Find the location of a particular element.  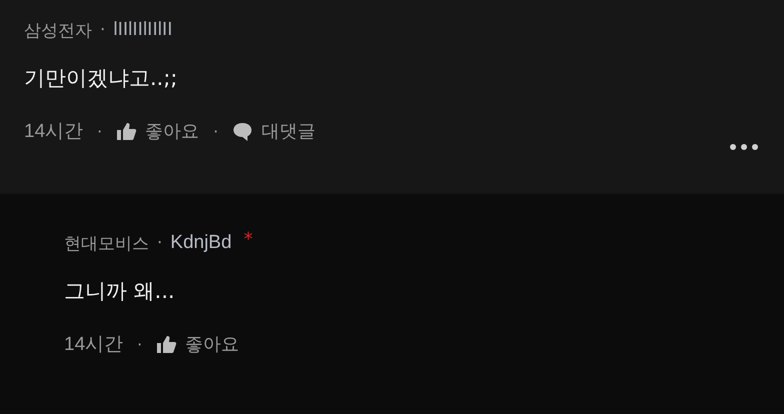

reply-button: 대댓글 is located at coordinates (274, 131).